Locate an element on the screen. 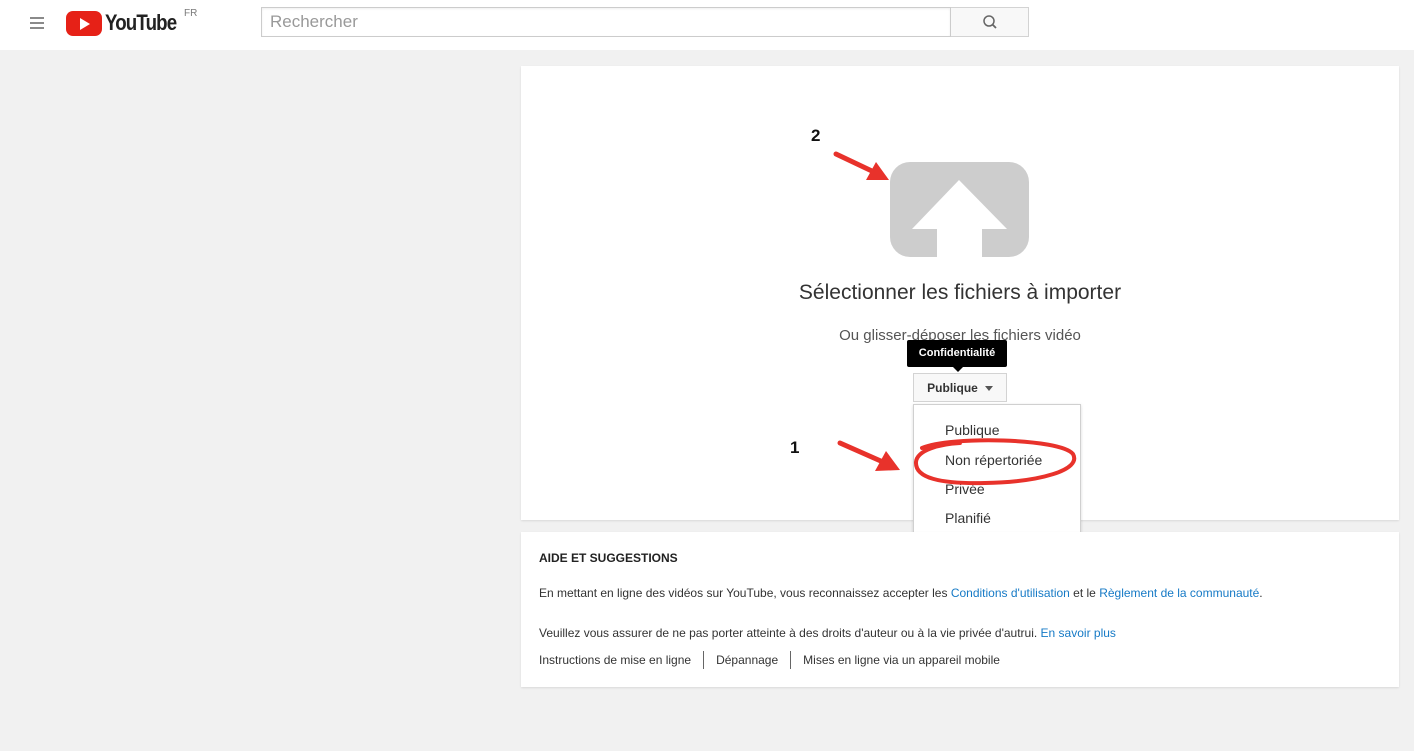 The height and width of the screenshot is (751, 1414). annotation-overlay is located at coordinates (955, 318).